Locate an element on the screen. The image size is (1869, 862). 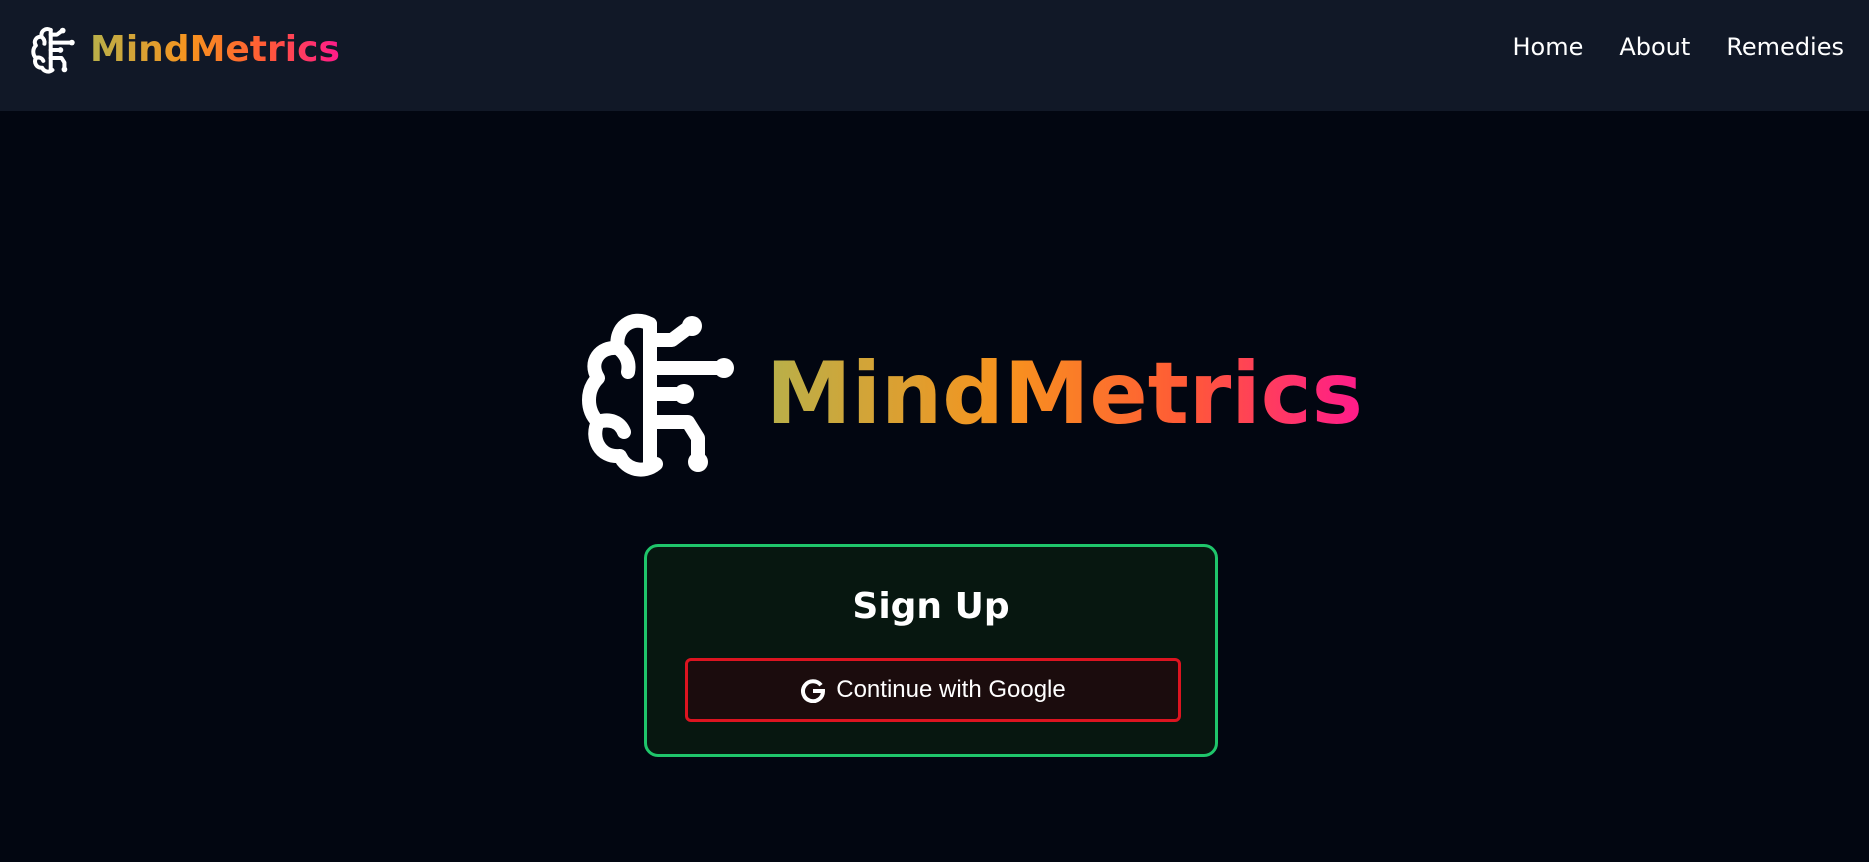
nav-brand: MindMetrics is located at coordinates (185, 50).